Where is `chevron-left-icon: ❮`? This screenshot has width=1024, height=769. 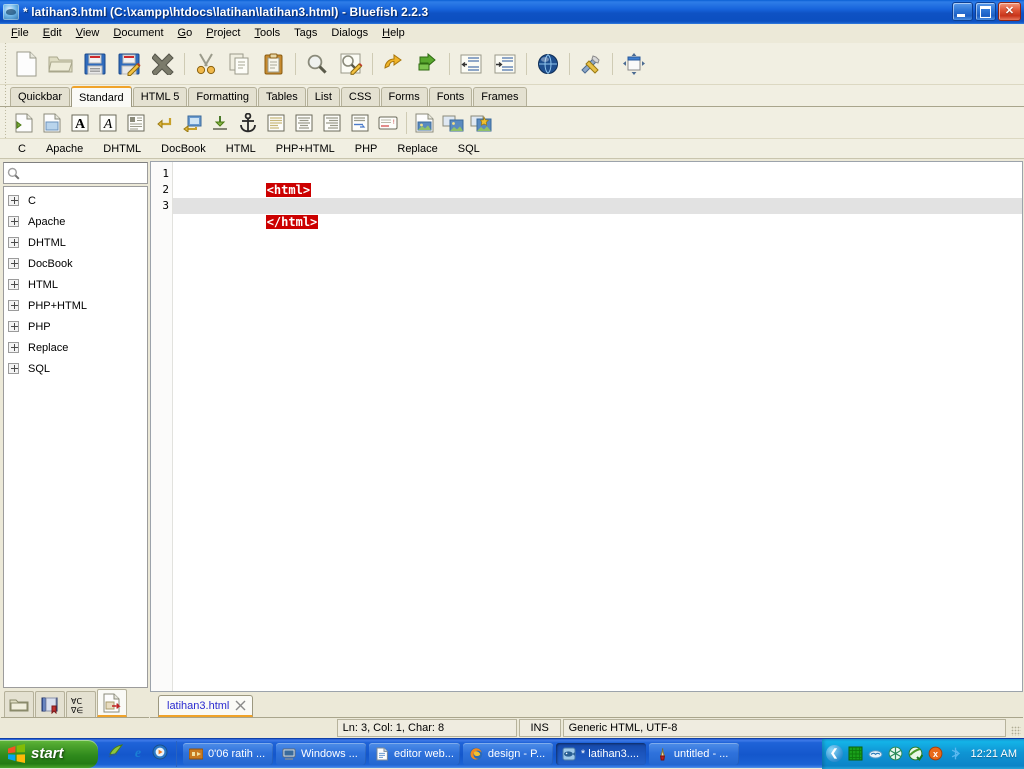
chevron-left-icon: ❮ is located at coordinates (834, 753).